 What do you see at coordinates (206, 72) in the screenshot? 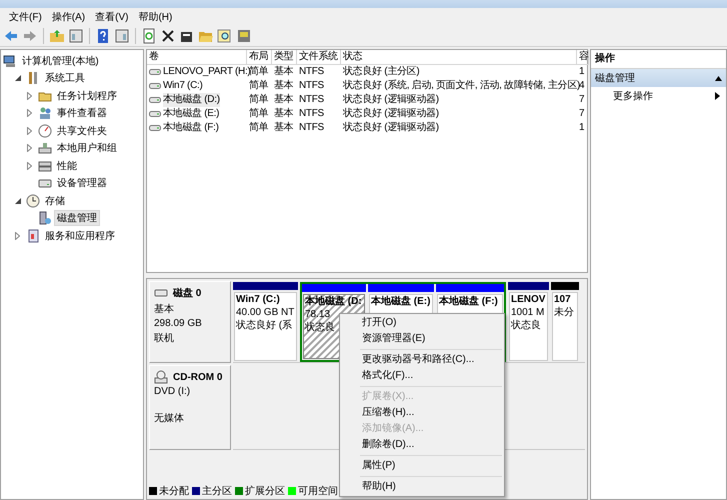
I see `table-cell: LENOVO_PART (H:)` at bounding box center [206, 72].